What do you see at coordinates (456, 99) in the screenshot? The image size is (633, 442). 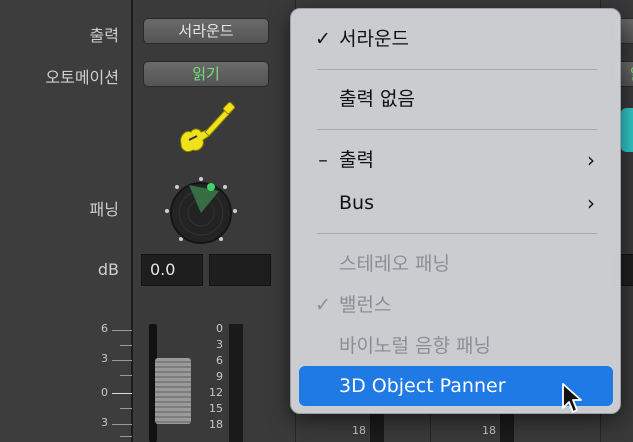 I see `menu-item-no-output: 출력 없음` at bounding box center [456, 99].